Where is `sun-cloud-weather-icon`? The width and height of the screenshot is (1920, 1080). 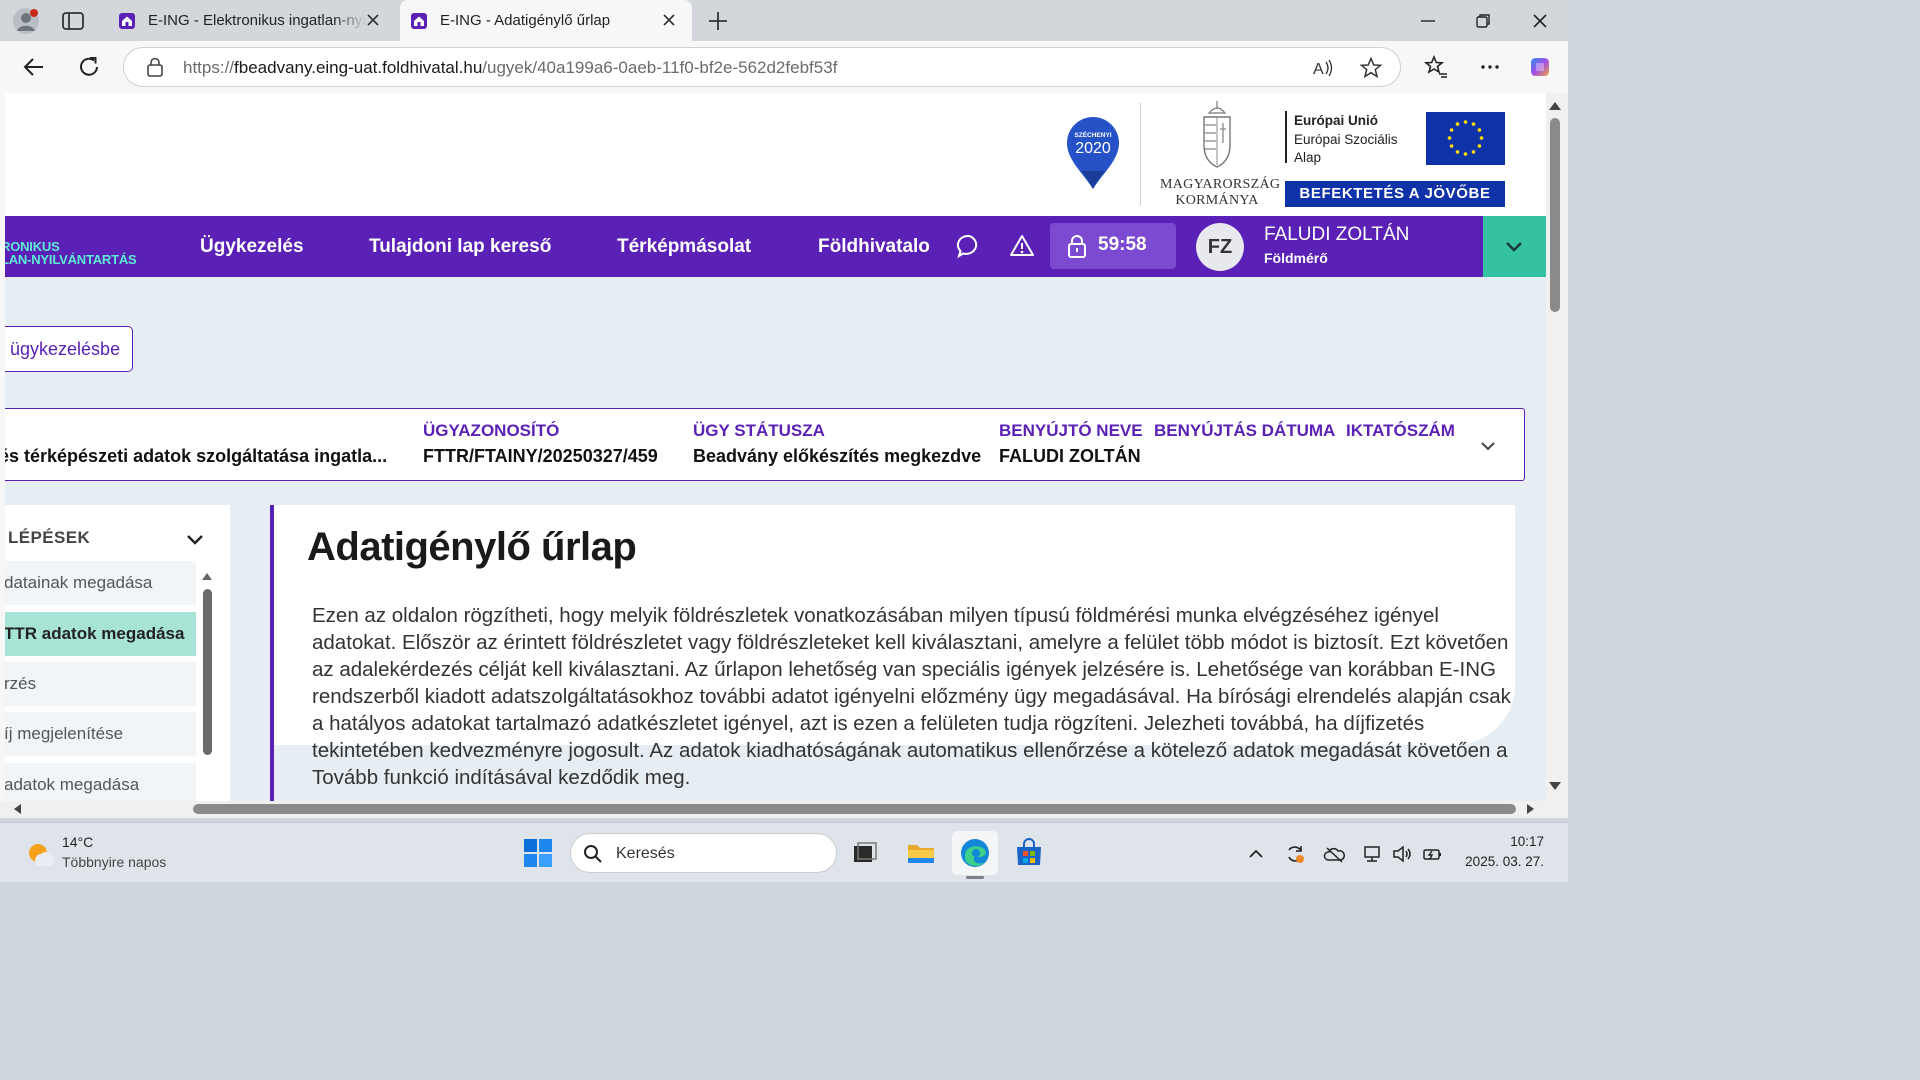
sun-cloud-weather-icon is located at coordinates (39, 854).